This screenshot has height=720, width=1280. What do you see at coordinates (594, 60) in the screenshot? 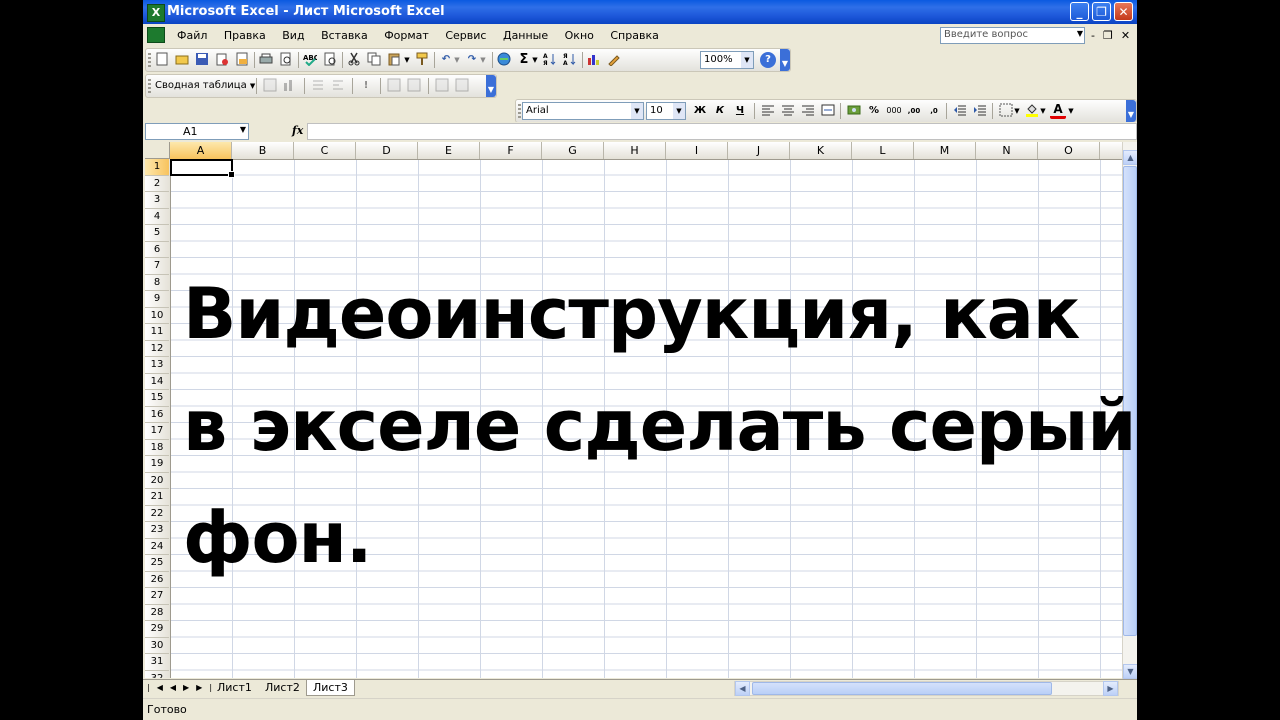
I see `chart-wizard-icon` at bounding box center [594, 60].